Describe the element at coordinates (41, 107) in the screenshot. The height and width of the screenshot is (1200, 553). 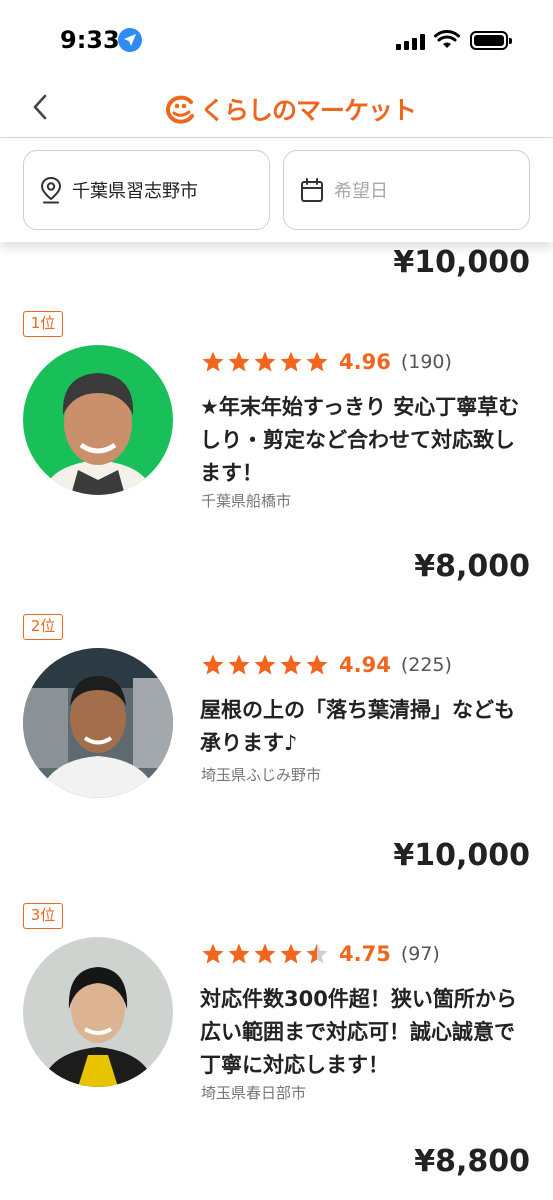
I see `back-button` at that location.